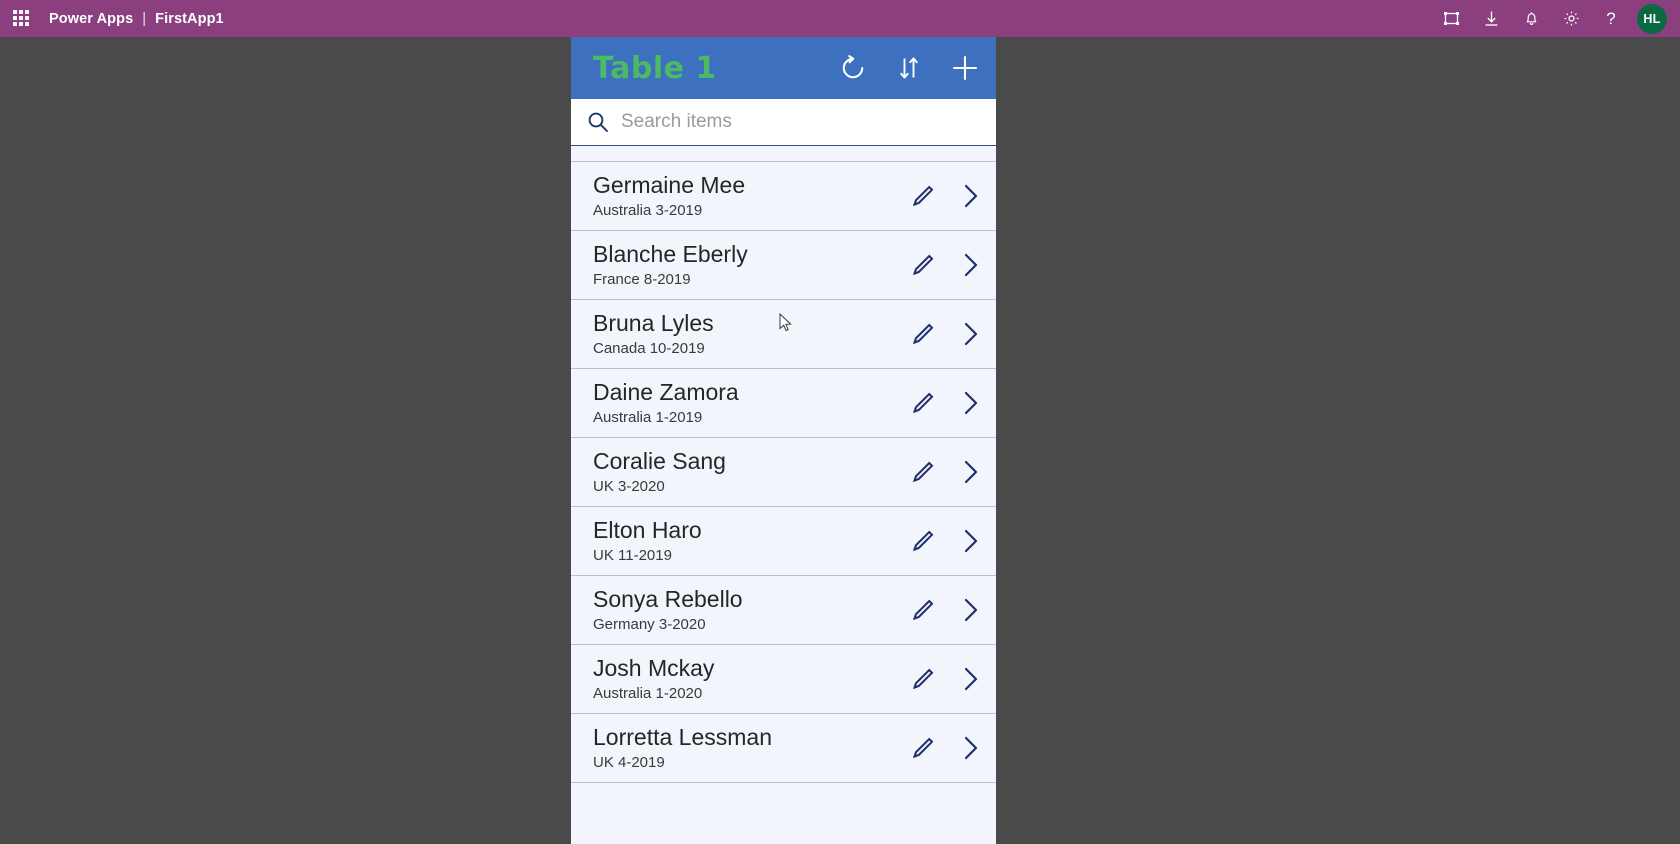  I want to click on list-item-title: Germaine Mee, so click(669, 185).